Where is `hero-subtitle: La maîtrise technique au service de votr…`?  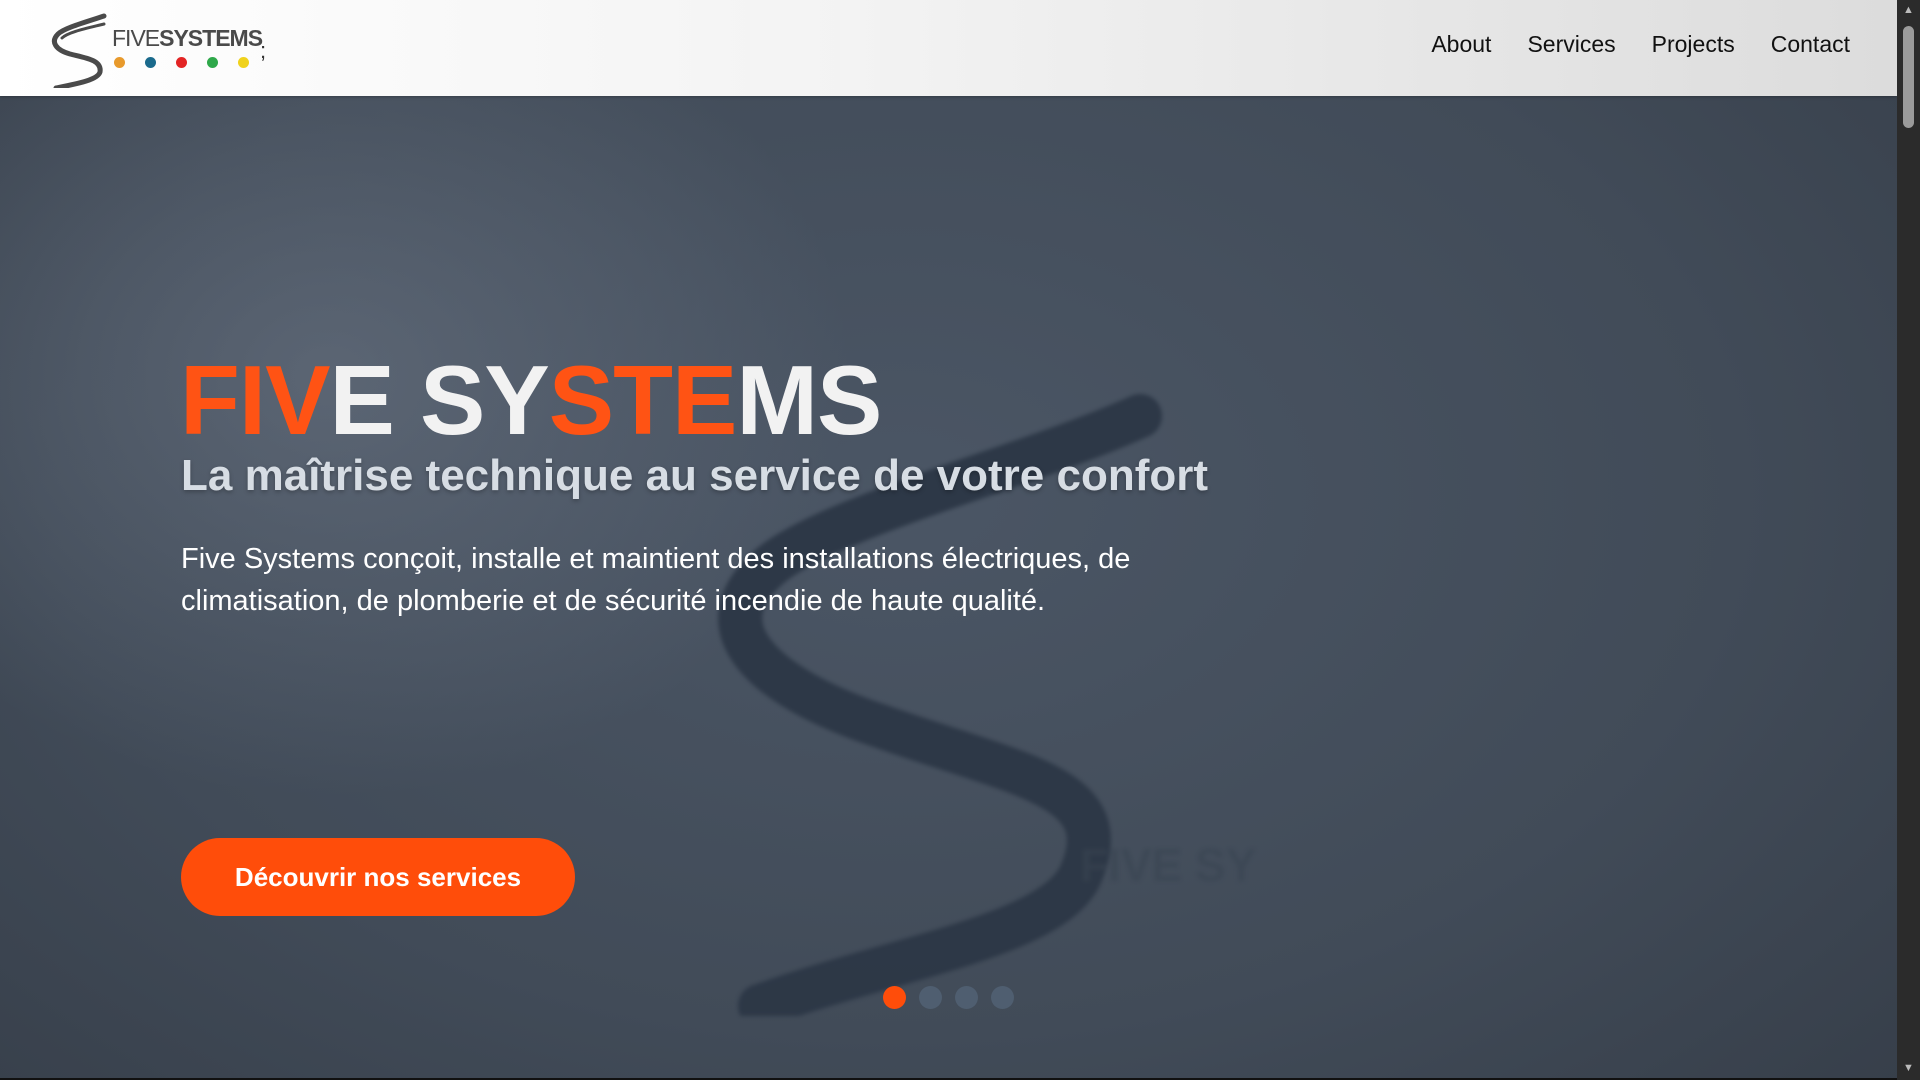 hero-subtitle: La maîtrise technique au service de votr… is located at coordinates (694, 475).